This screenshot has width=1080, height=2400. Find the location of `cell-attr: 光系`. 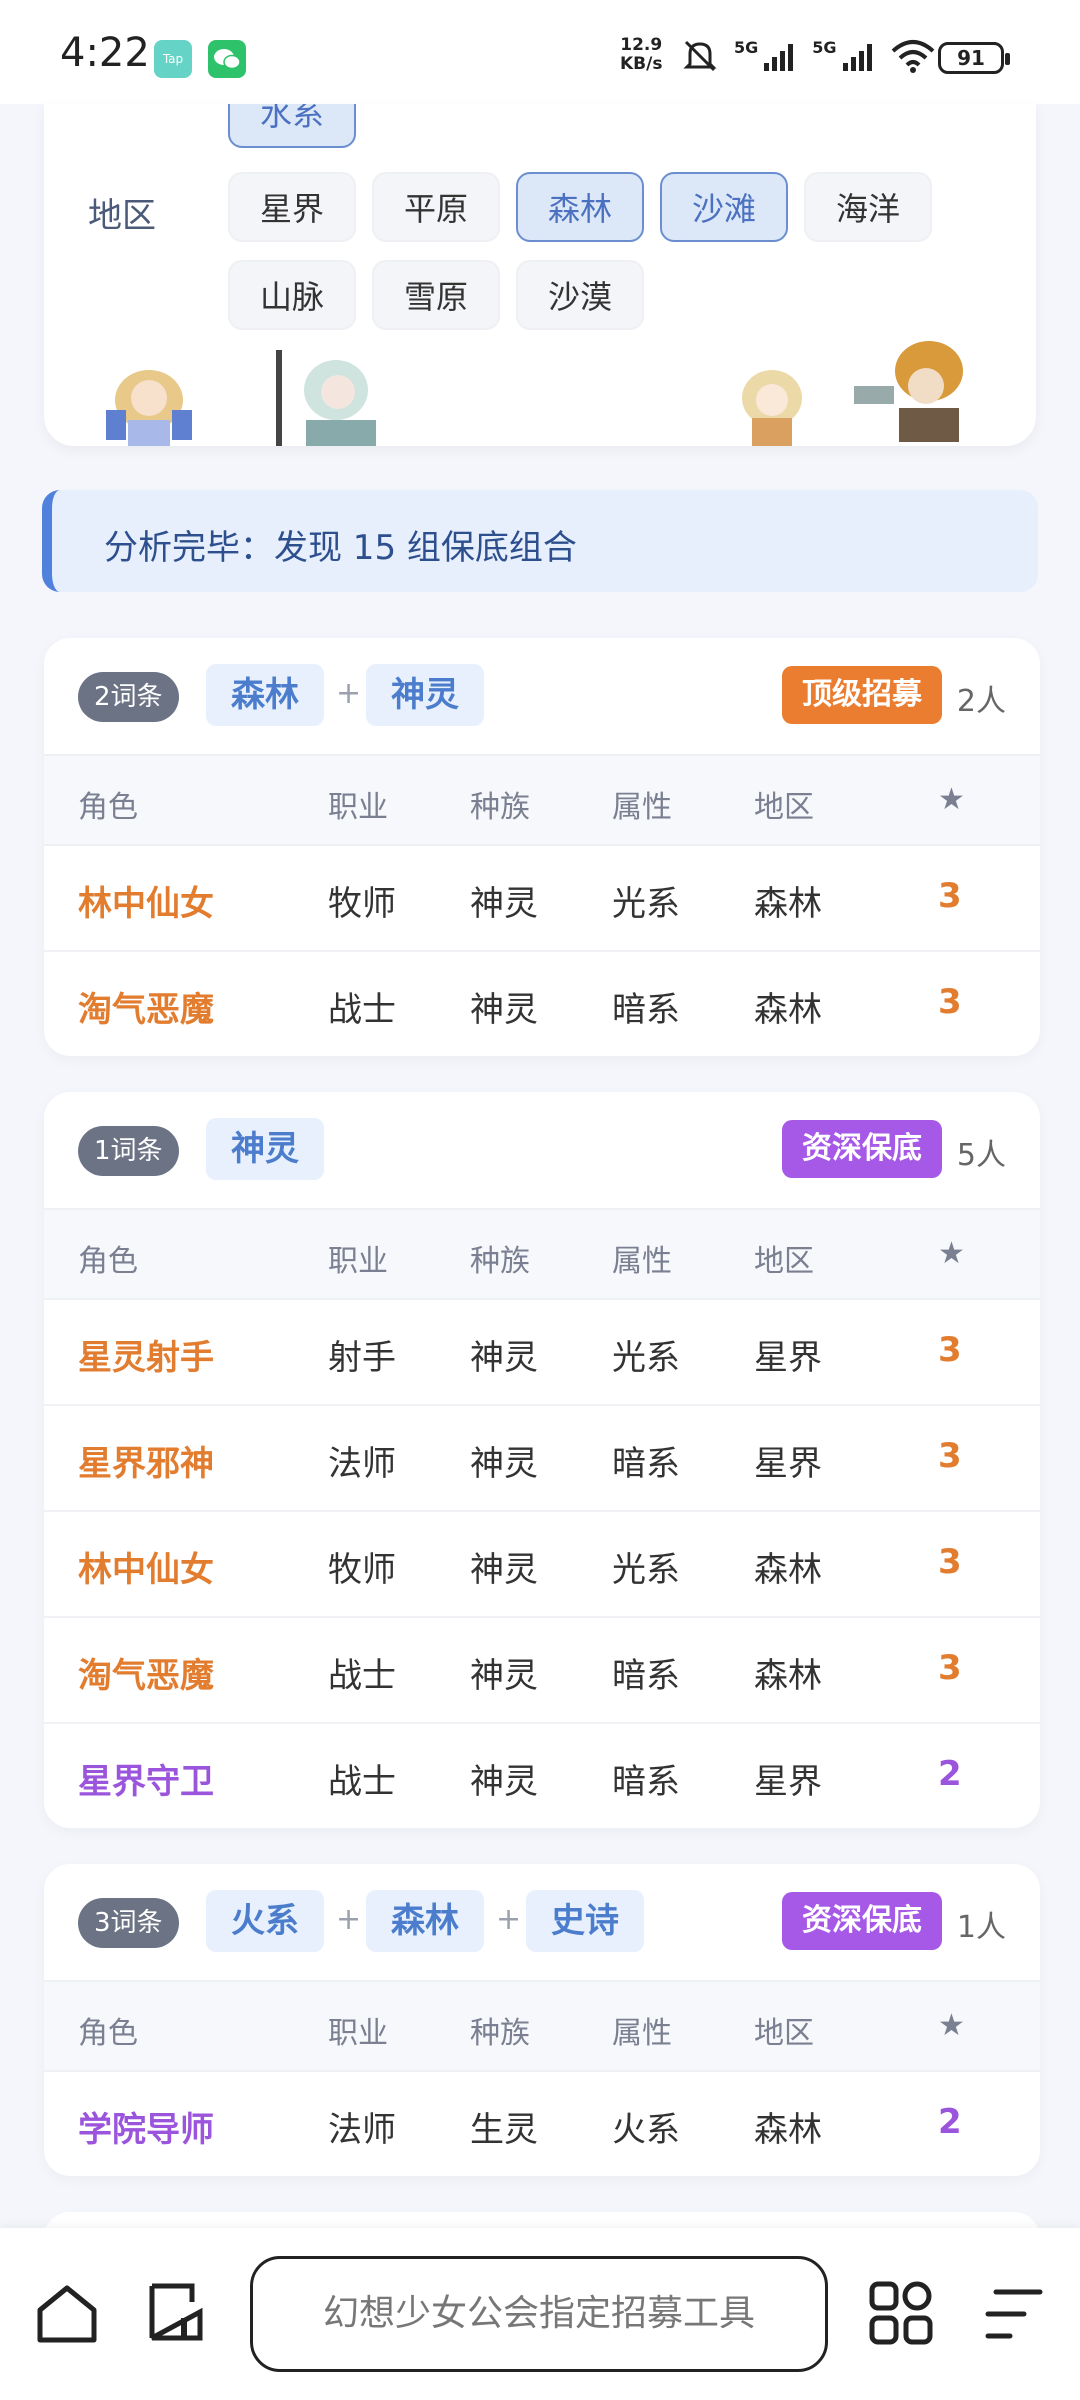

cell-attr: 光系 is located at coordinates (646, 904).